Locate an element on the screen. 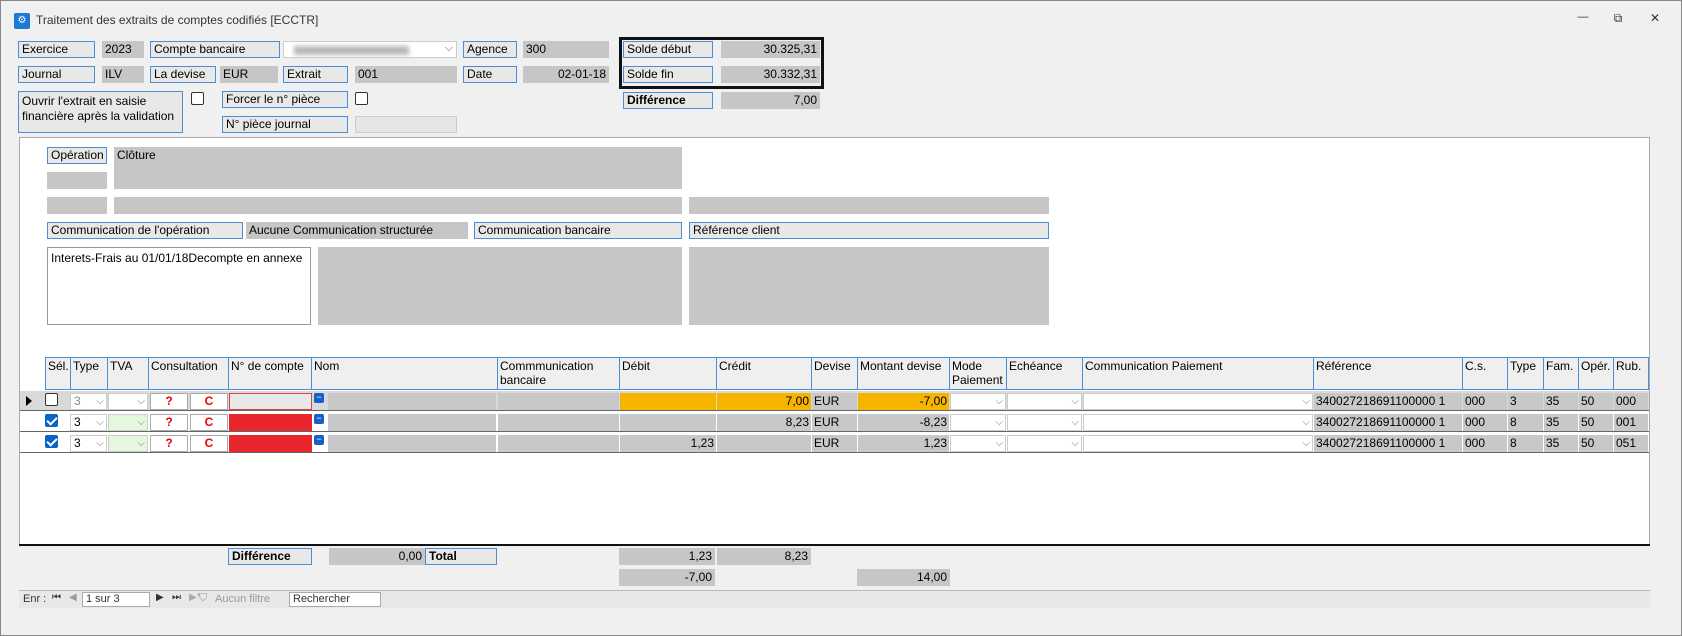 This screenshot has width=1682, height=636. footer-diff-debit: -7,00 is located at coordinates (667, 577).